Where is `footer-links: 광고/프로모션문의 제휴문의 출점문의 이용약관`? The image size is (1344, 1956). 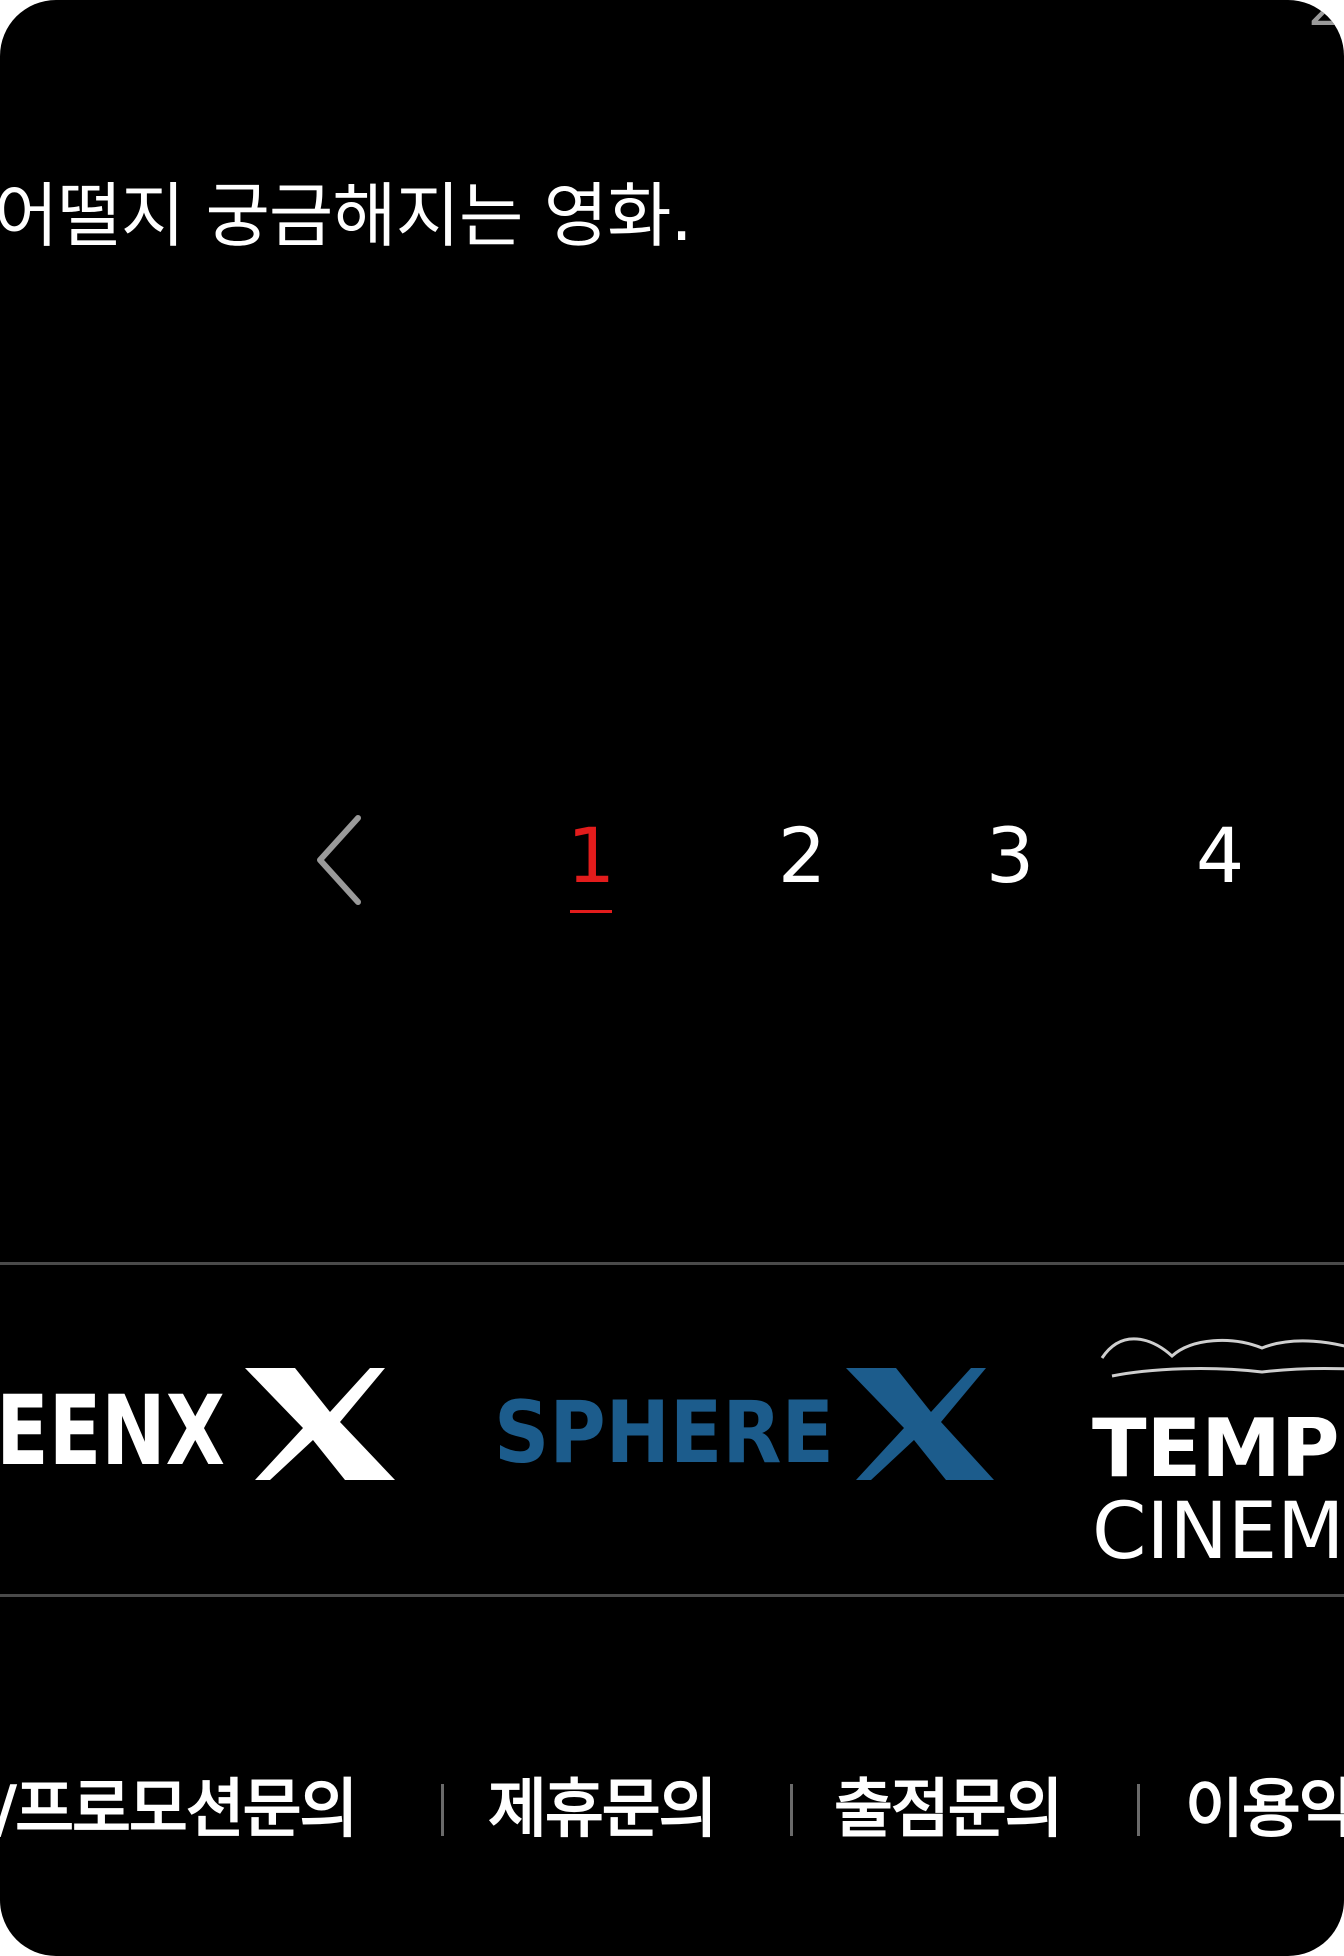 footer-links: 광고/프로모션문의 제휴문의 출점문의 이용약관 is located at coordinates (672, 1810).